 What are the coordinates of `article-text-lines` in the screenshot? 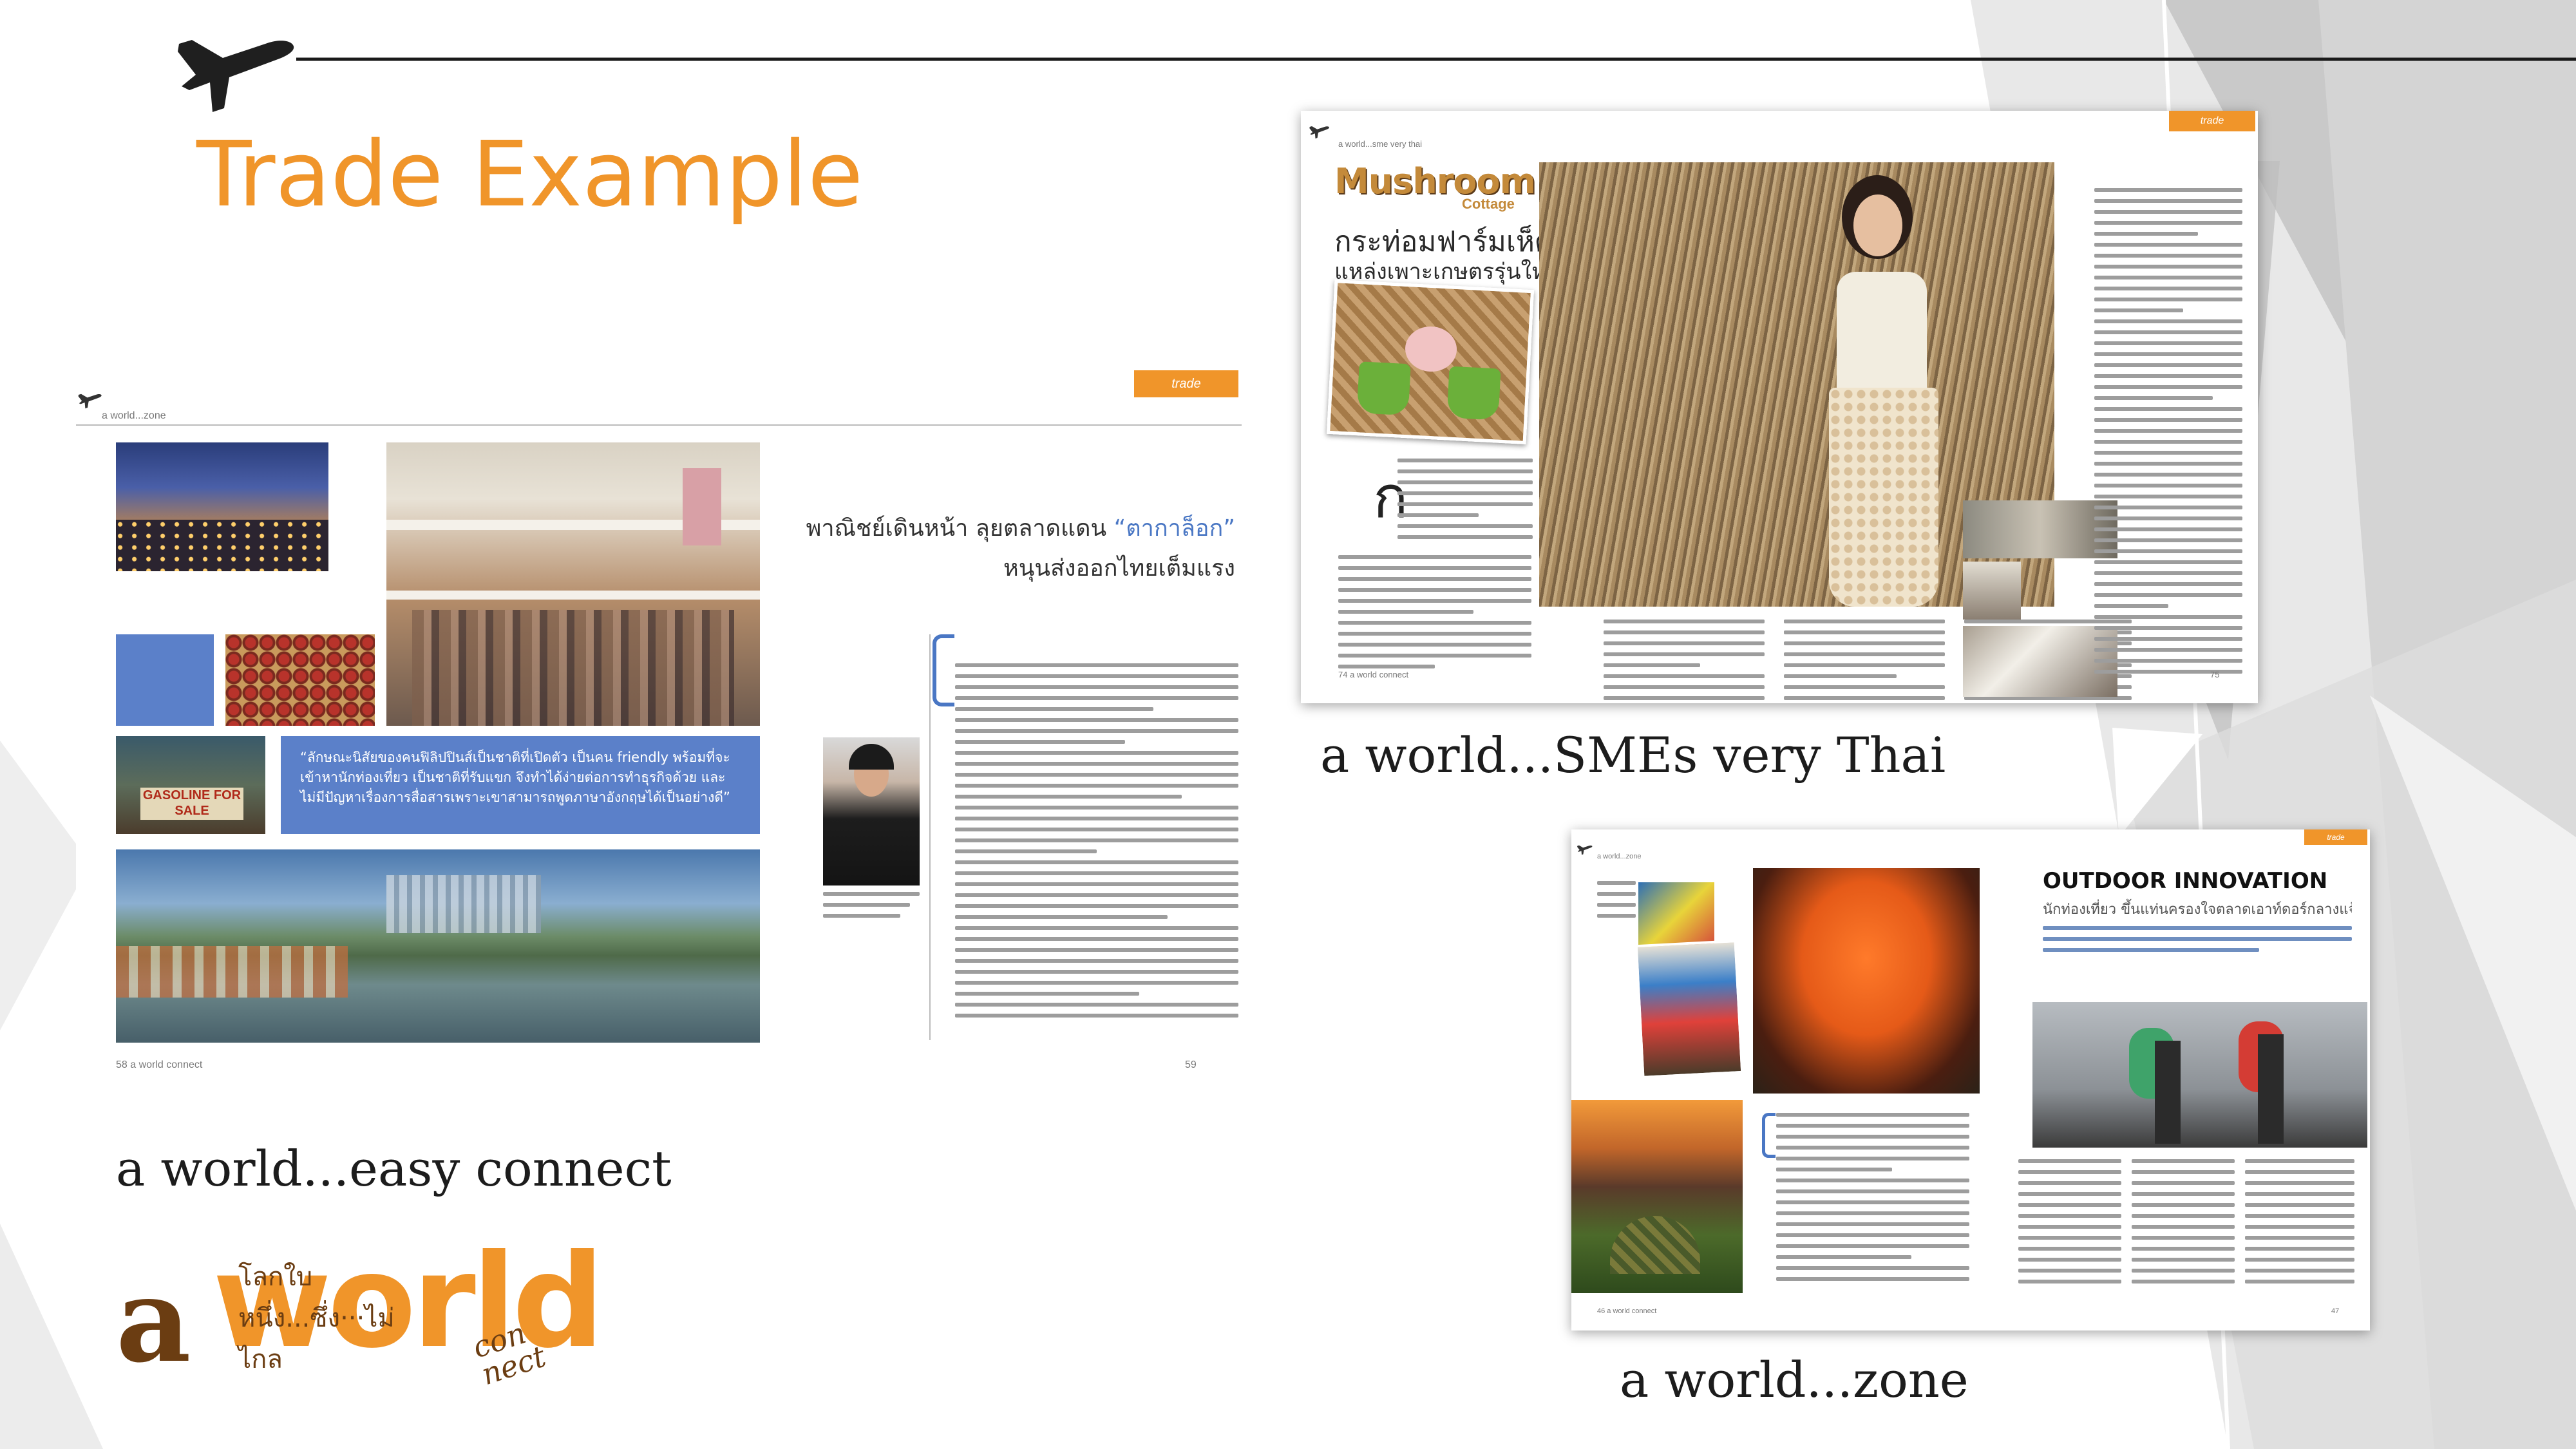 It's located at (1096, 853).